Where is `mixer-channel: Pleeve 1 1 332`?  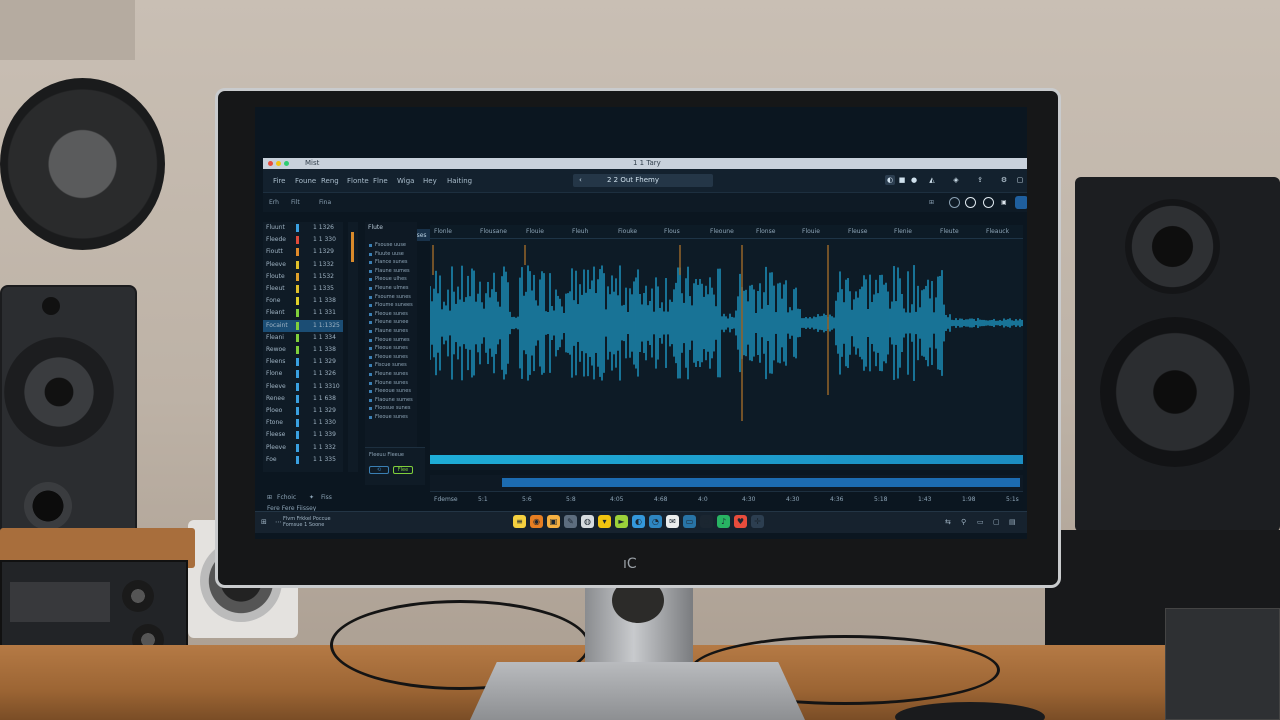
mixer-channel: Pleeve 1 1 332 is located at coordinates (303, 448).